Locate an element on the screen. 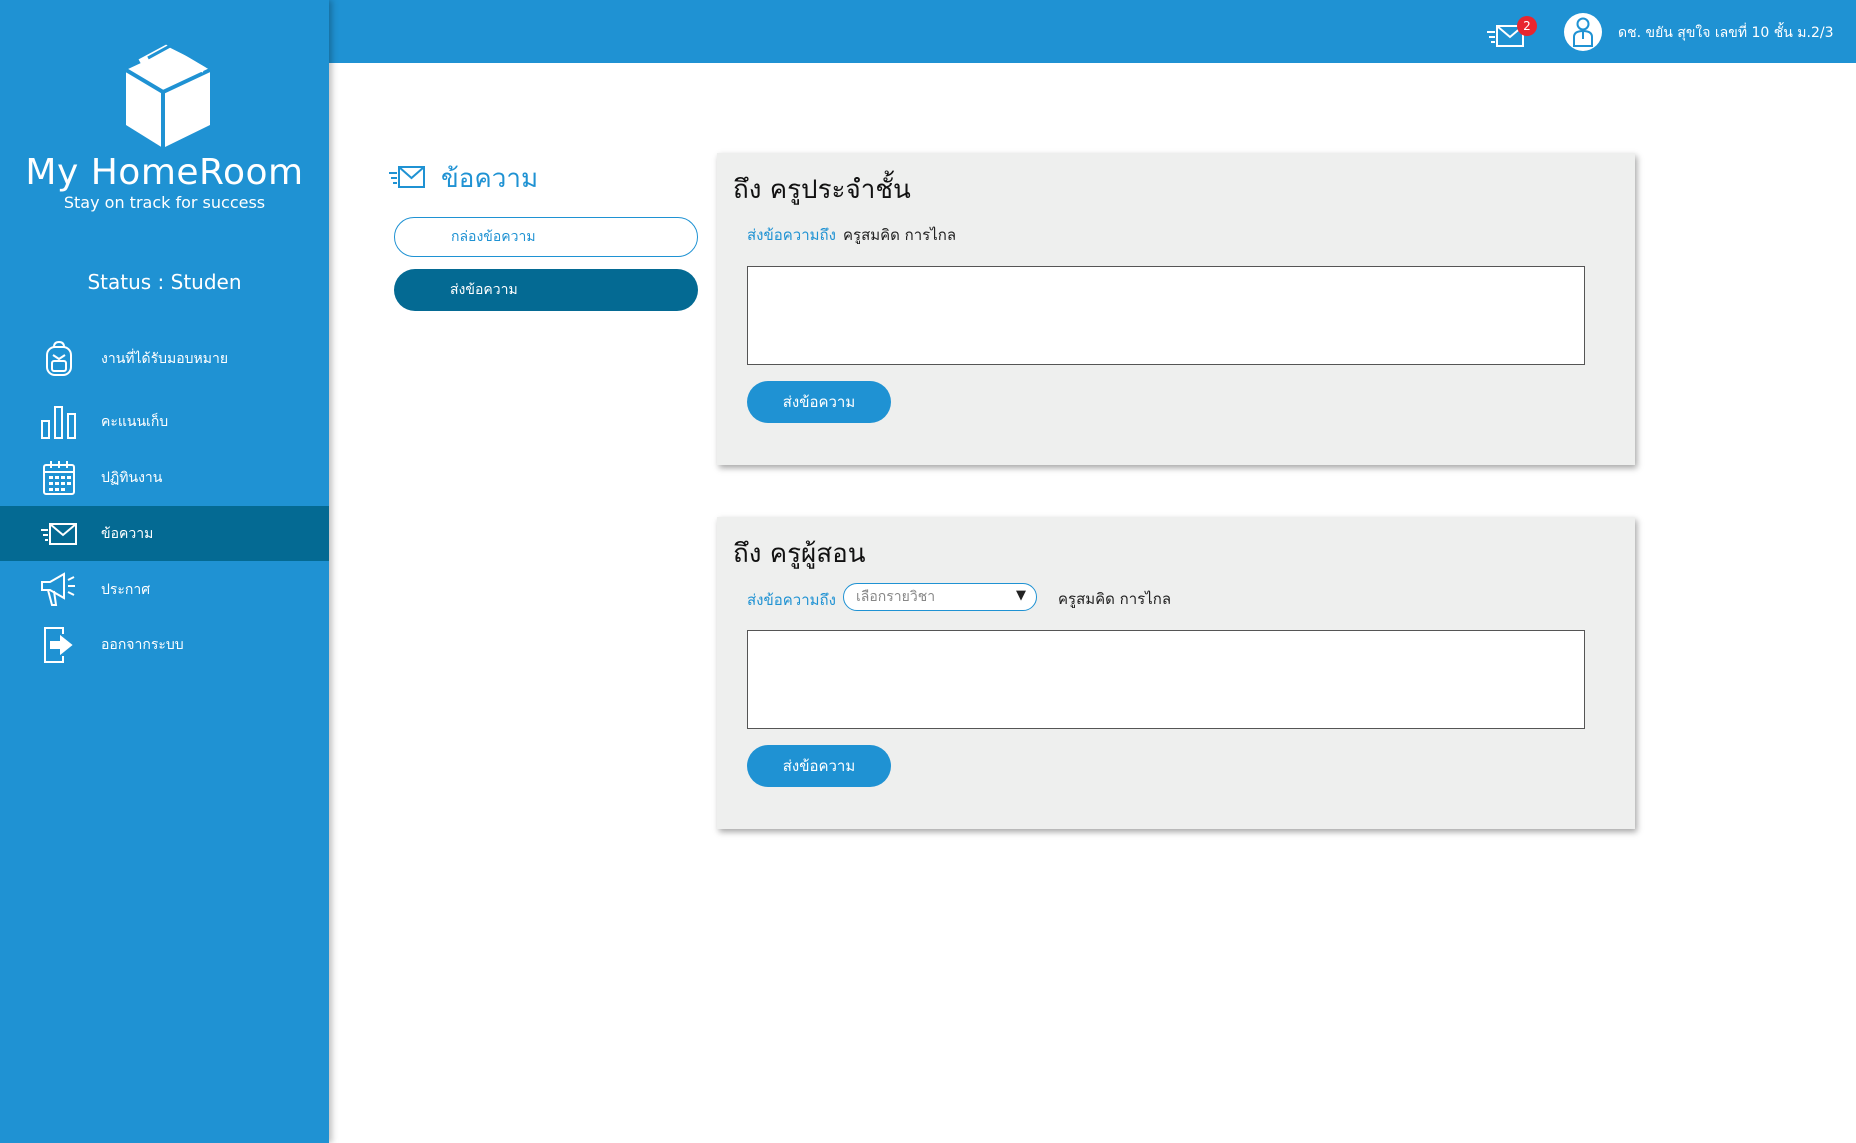 Image resolution: width=1856 pixels, height=1143 pixels. calendar-icon is located at coordinates (59, 478).